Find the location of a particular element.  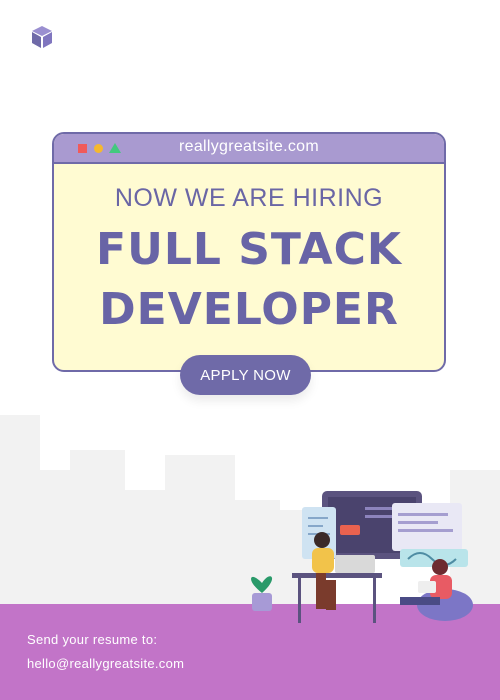

cube-logo-icon is located at coordinates (42, 37).